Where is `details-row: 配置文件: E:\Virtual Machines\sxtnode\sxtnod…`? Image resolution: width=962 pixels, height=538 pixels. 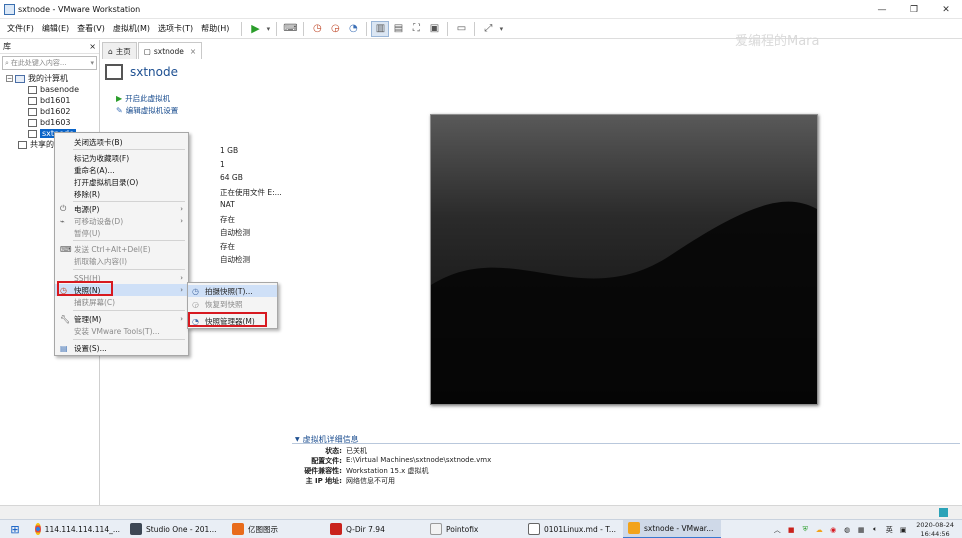
details-row: 配置文件: E:\Virtual Machines\sxtnode\sxtnod… is located at coordinates (401, 460).